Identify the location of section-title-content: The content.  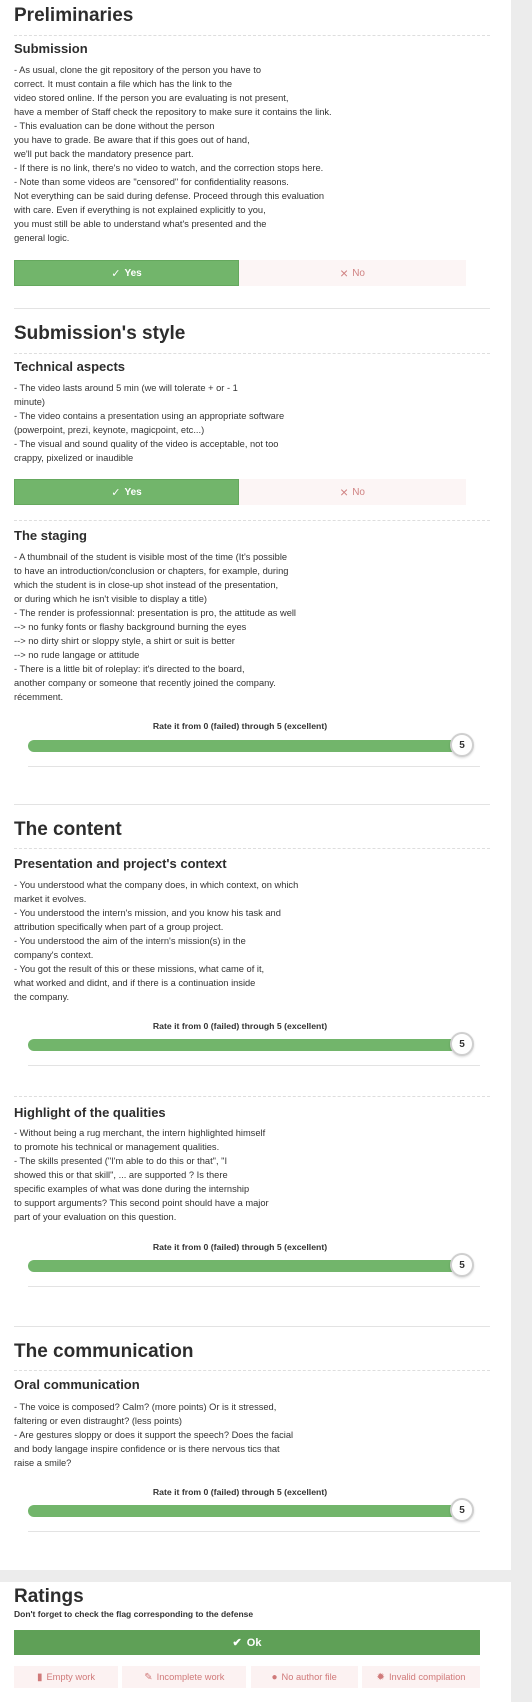
(68, 829).